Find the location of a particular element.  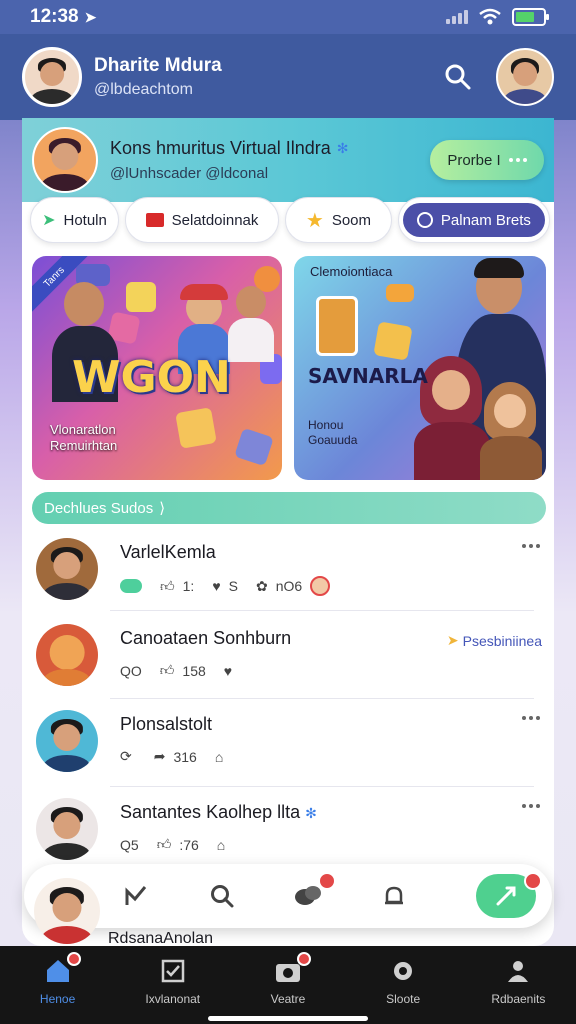

feed-title: Plonsalstolt is located at coordinates (166, 724).